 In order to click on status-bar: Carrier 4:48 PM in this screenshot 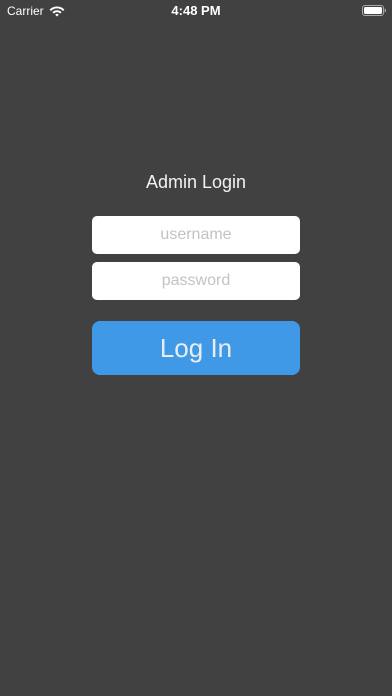, I will do `click(196, 11)`.